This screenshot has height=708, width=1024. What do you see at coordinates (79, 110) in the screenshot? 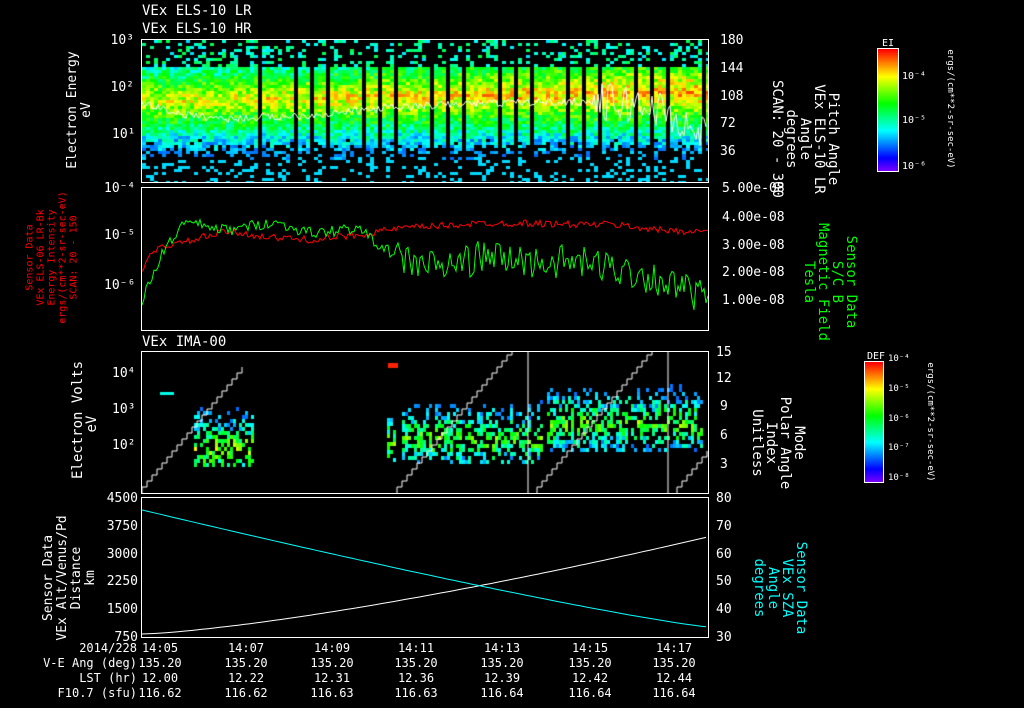
I see `panel1-ylabel: Electron Energy eV` at bounding box center [79, 110].